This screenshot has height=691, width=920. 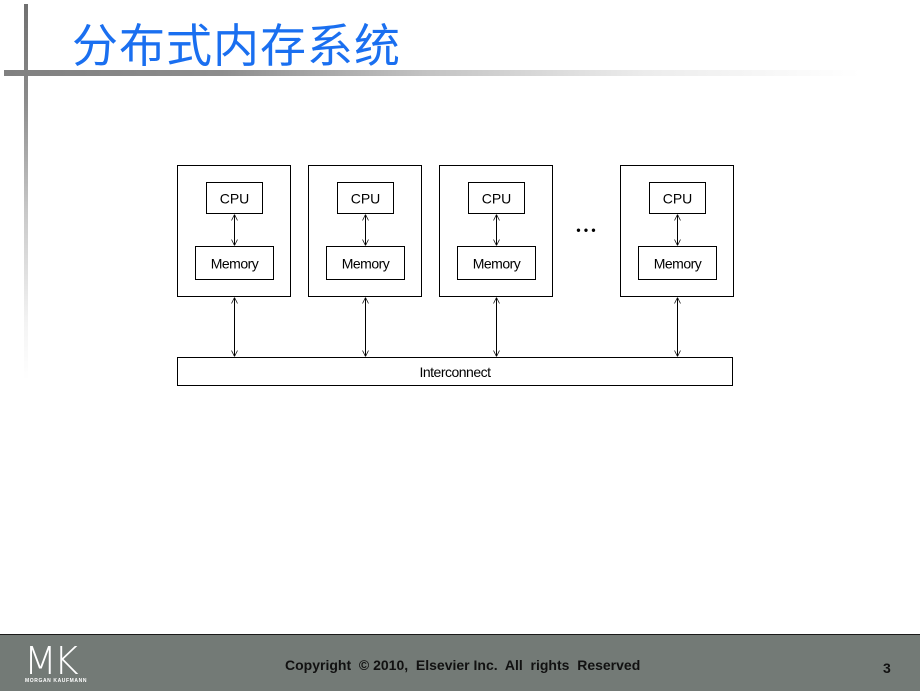 I want to click on morgan-kaufmann-logo: MK MORGAN KAUFMANN, so click(x=59, y=664).